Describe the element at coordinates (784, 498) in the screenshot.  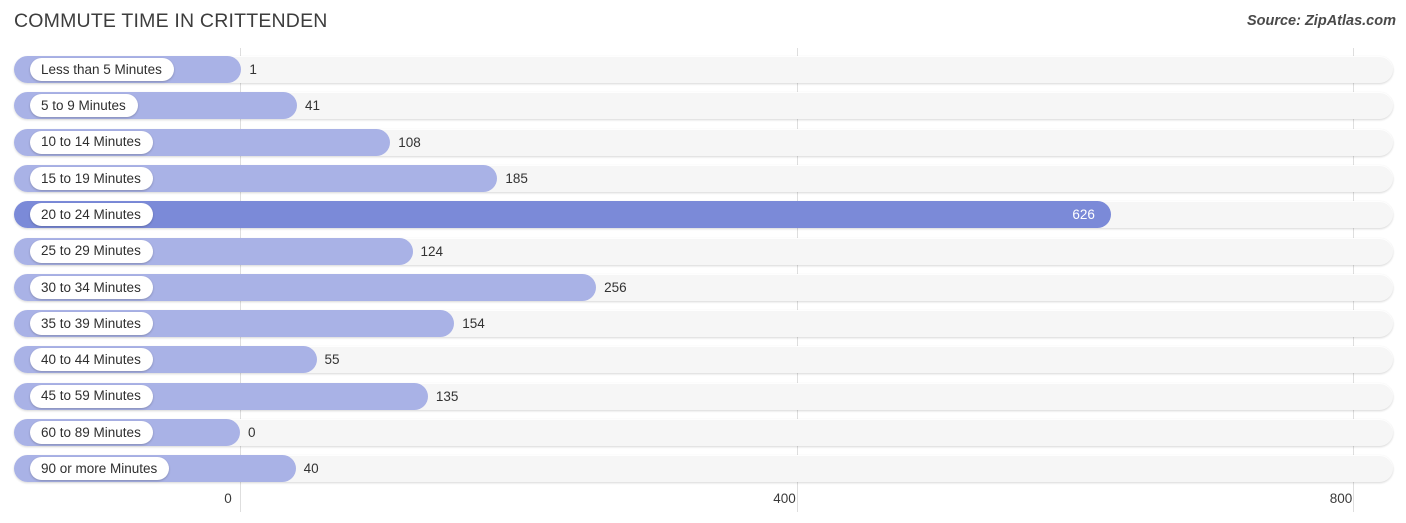
I see `axis-tick-label: 400` at that location.